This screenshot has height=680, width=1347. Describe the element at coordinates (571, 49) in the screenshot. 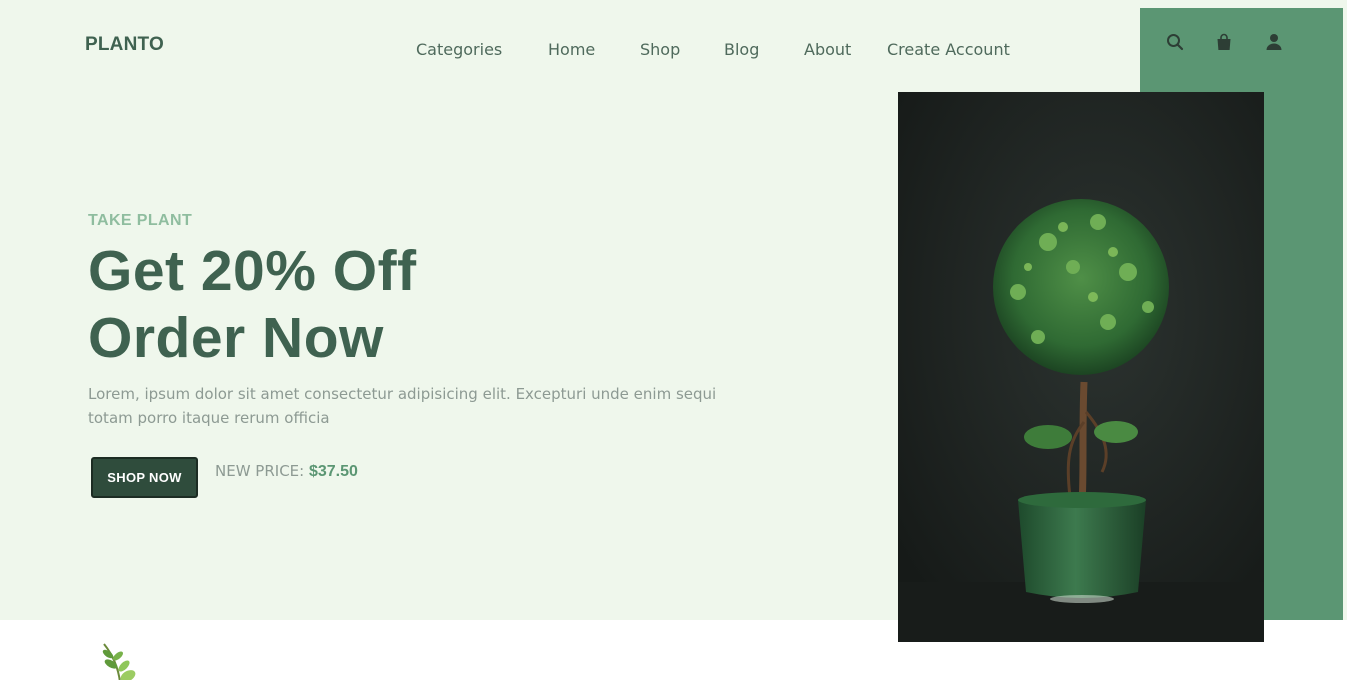

I see `nav-link-home: Home` at that location.